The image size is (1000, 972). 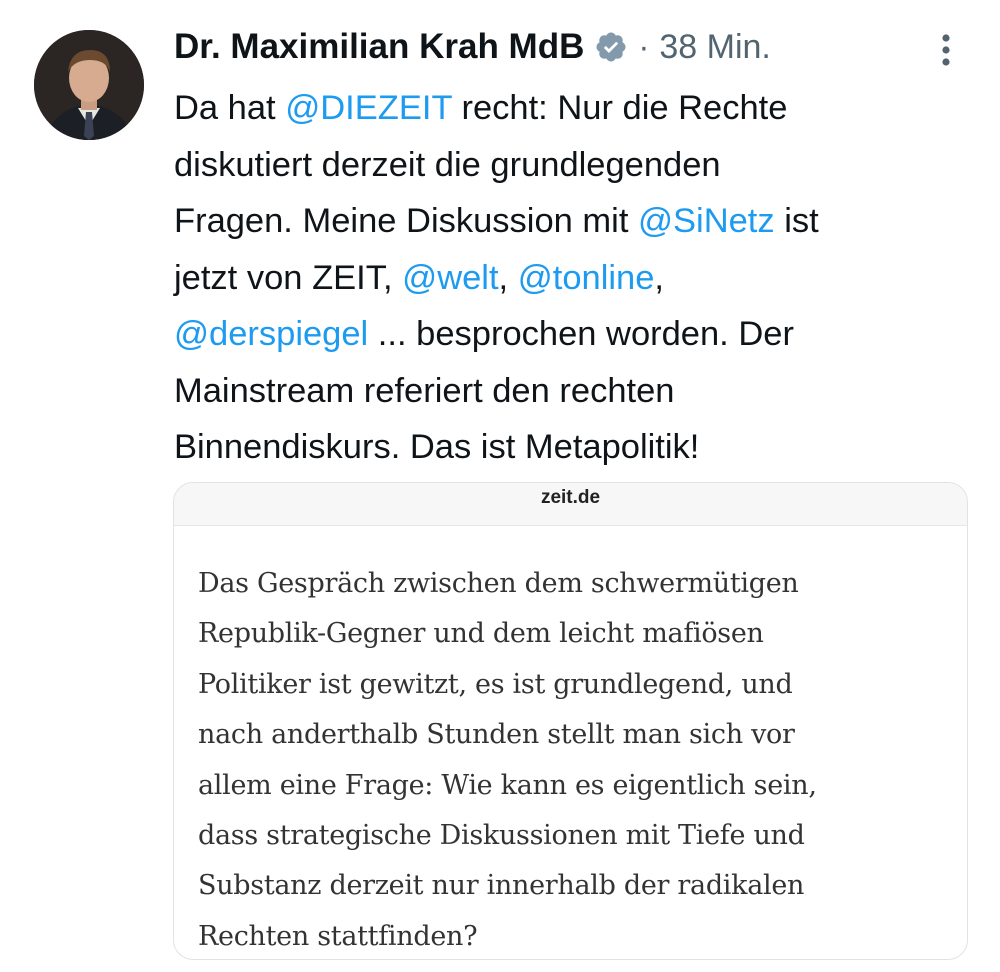 What do you see at coordinates (715, 47) in the screenshot?
I see `timestamp: 38 Min.` at bounding box center [715, 47].